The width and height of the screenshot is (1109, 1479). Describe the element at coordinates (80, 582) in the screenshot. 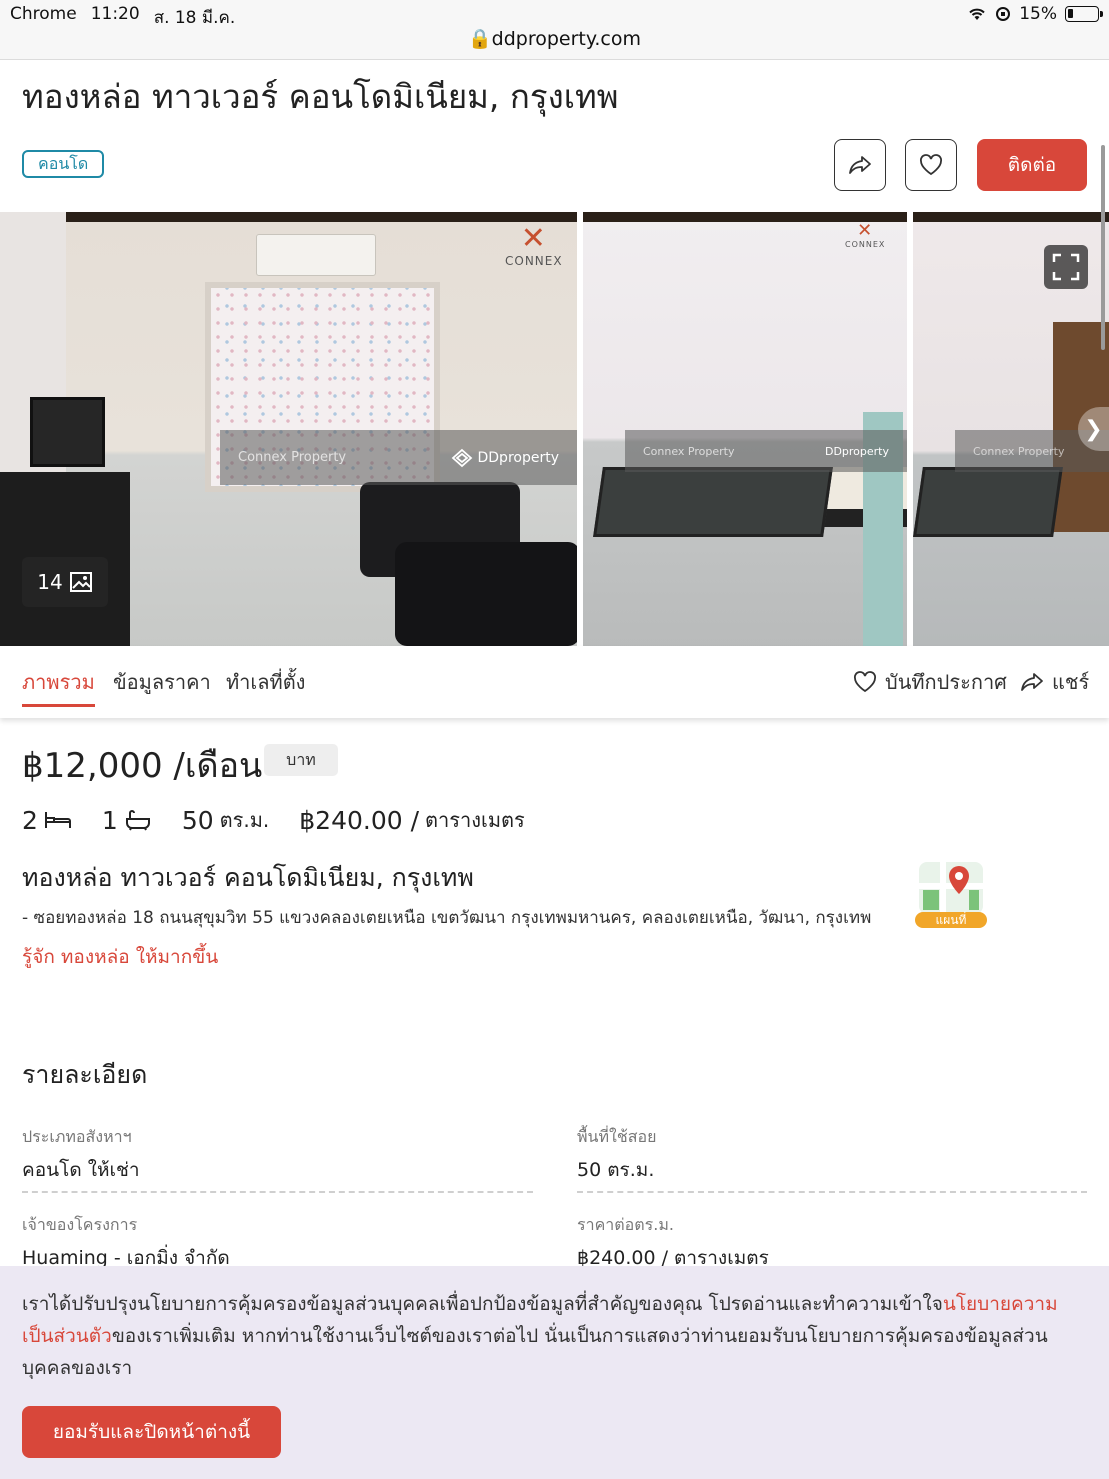

I see `image-icon` at that location.